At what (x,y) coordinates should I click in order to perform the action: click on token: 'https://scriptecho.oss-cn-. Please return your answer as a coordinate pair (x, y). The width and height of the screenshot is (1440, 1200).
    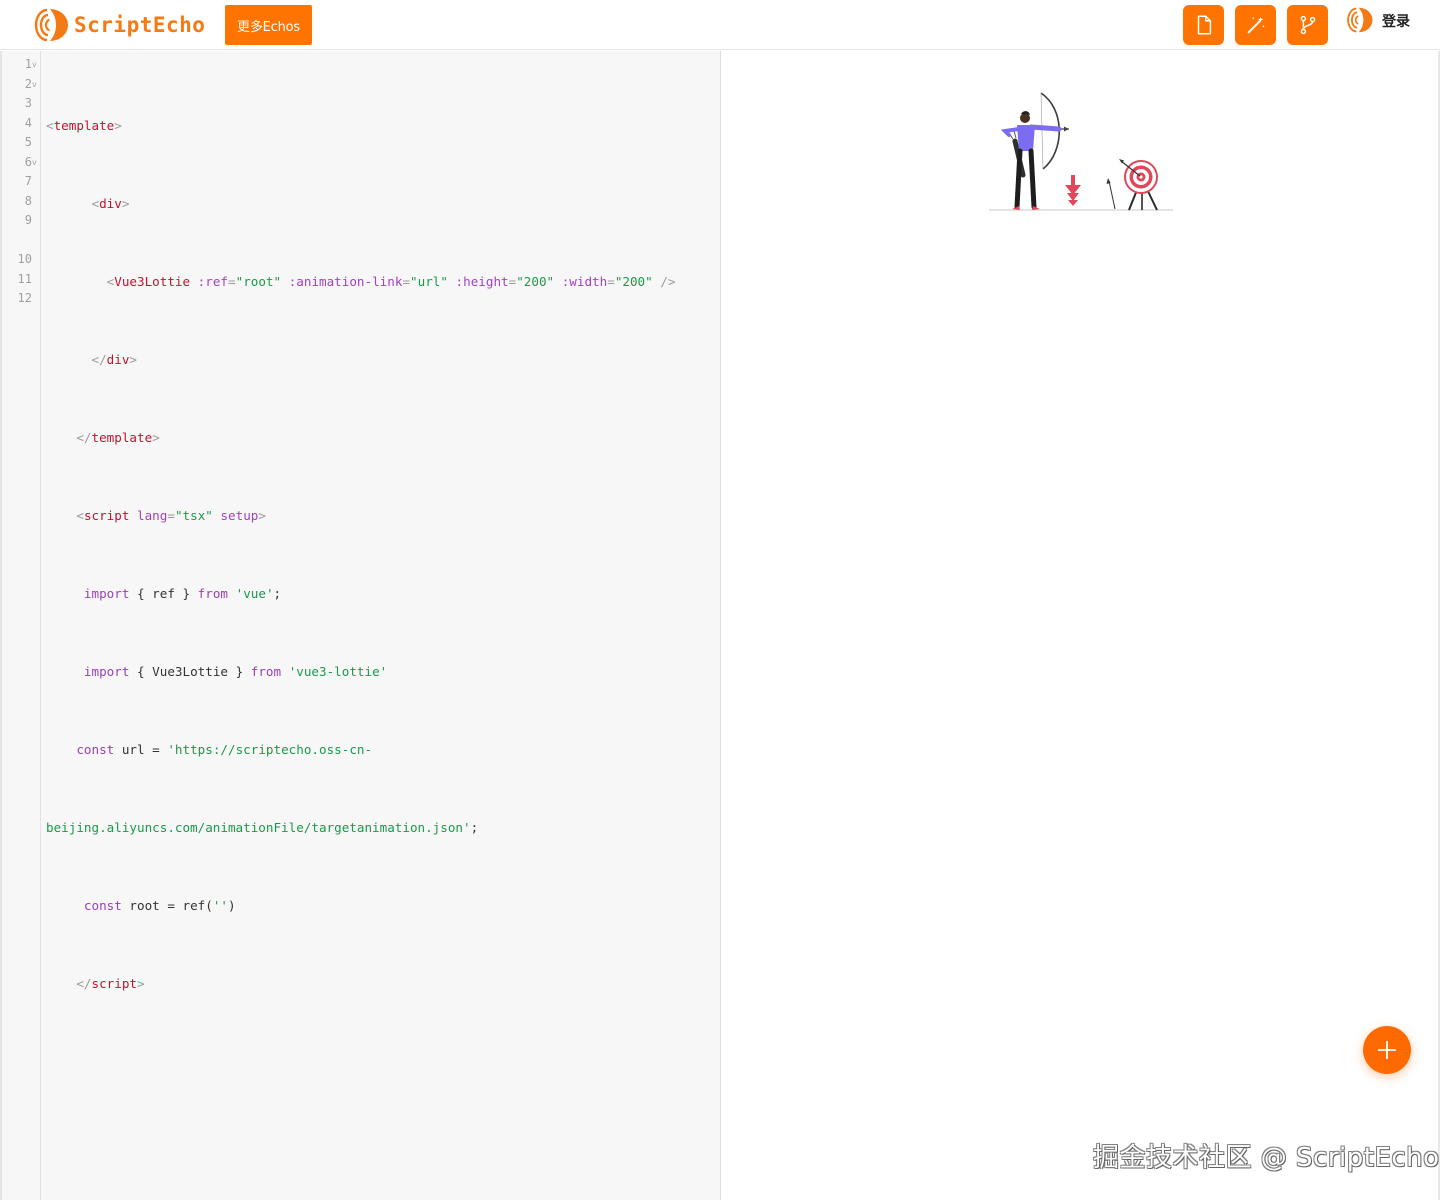
    Looking at the image, I should click on (270, 749).